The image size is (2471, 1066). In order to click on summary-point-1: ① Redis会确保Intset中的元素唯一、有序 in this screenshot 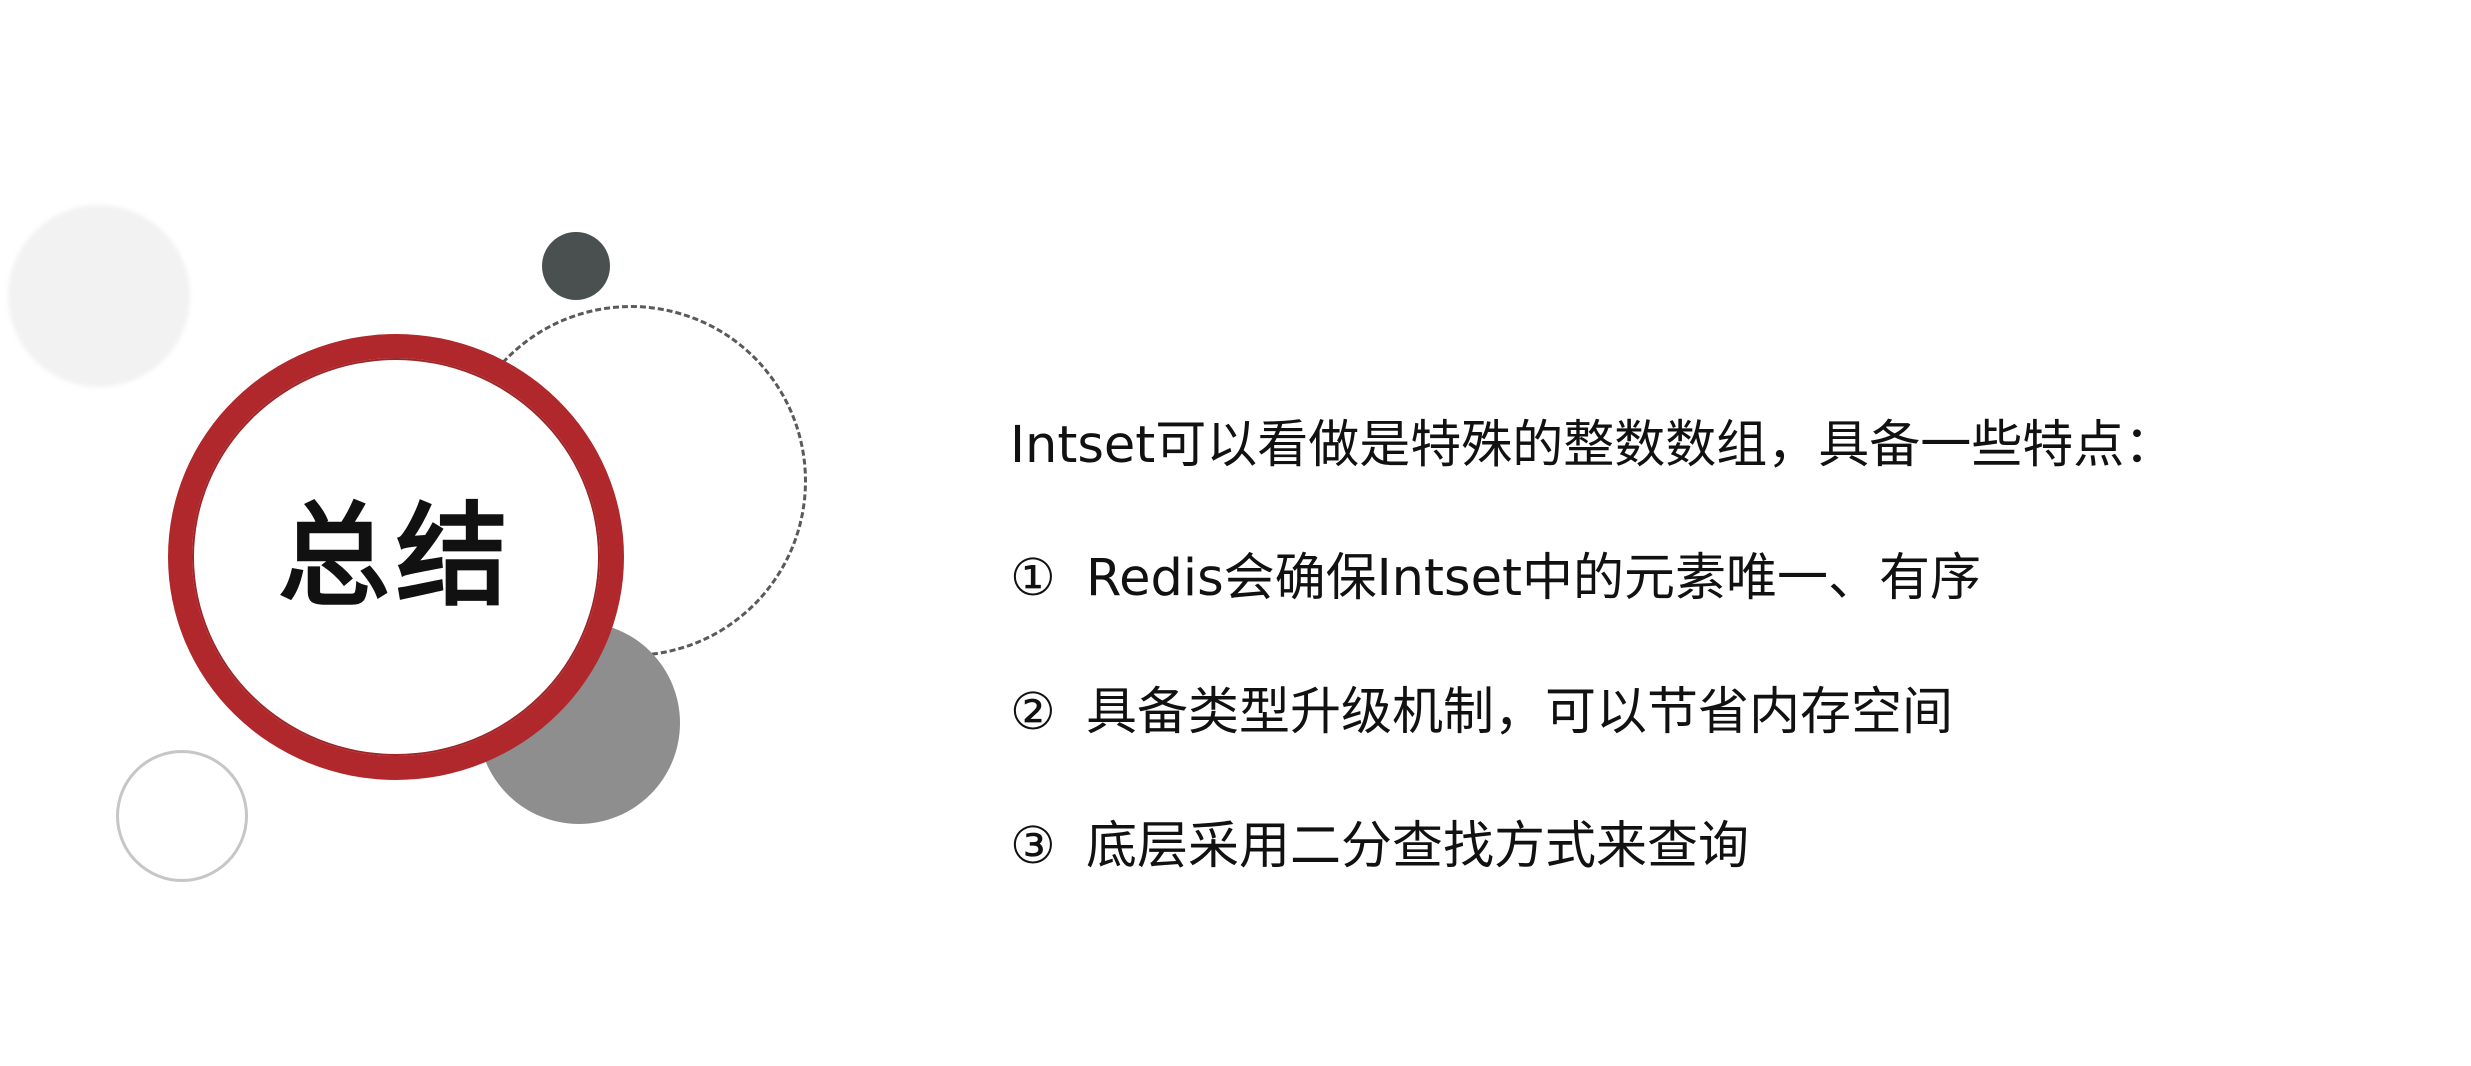, I will do `click(1495, 578)`.